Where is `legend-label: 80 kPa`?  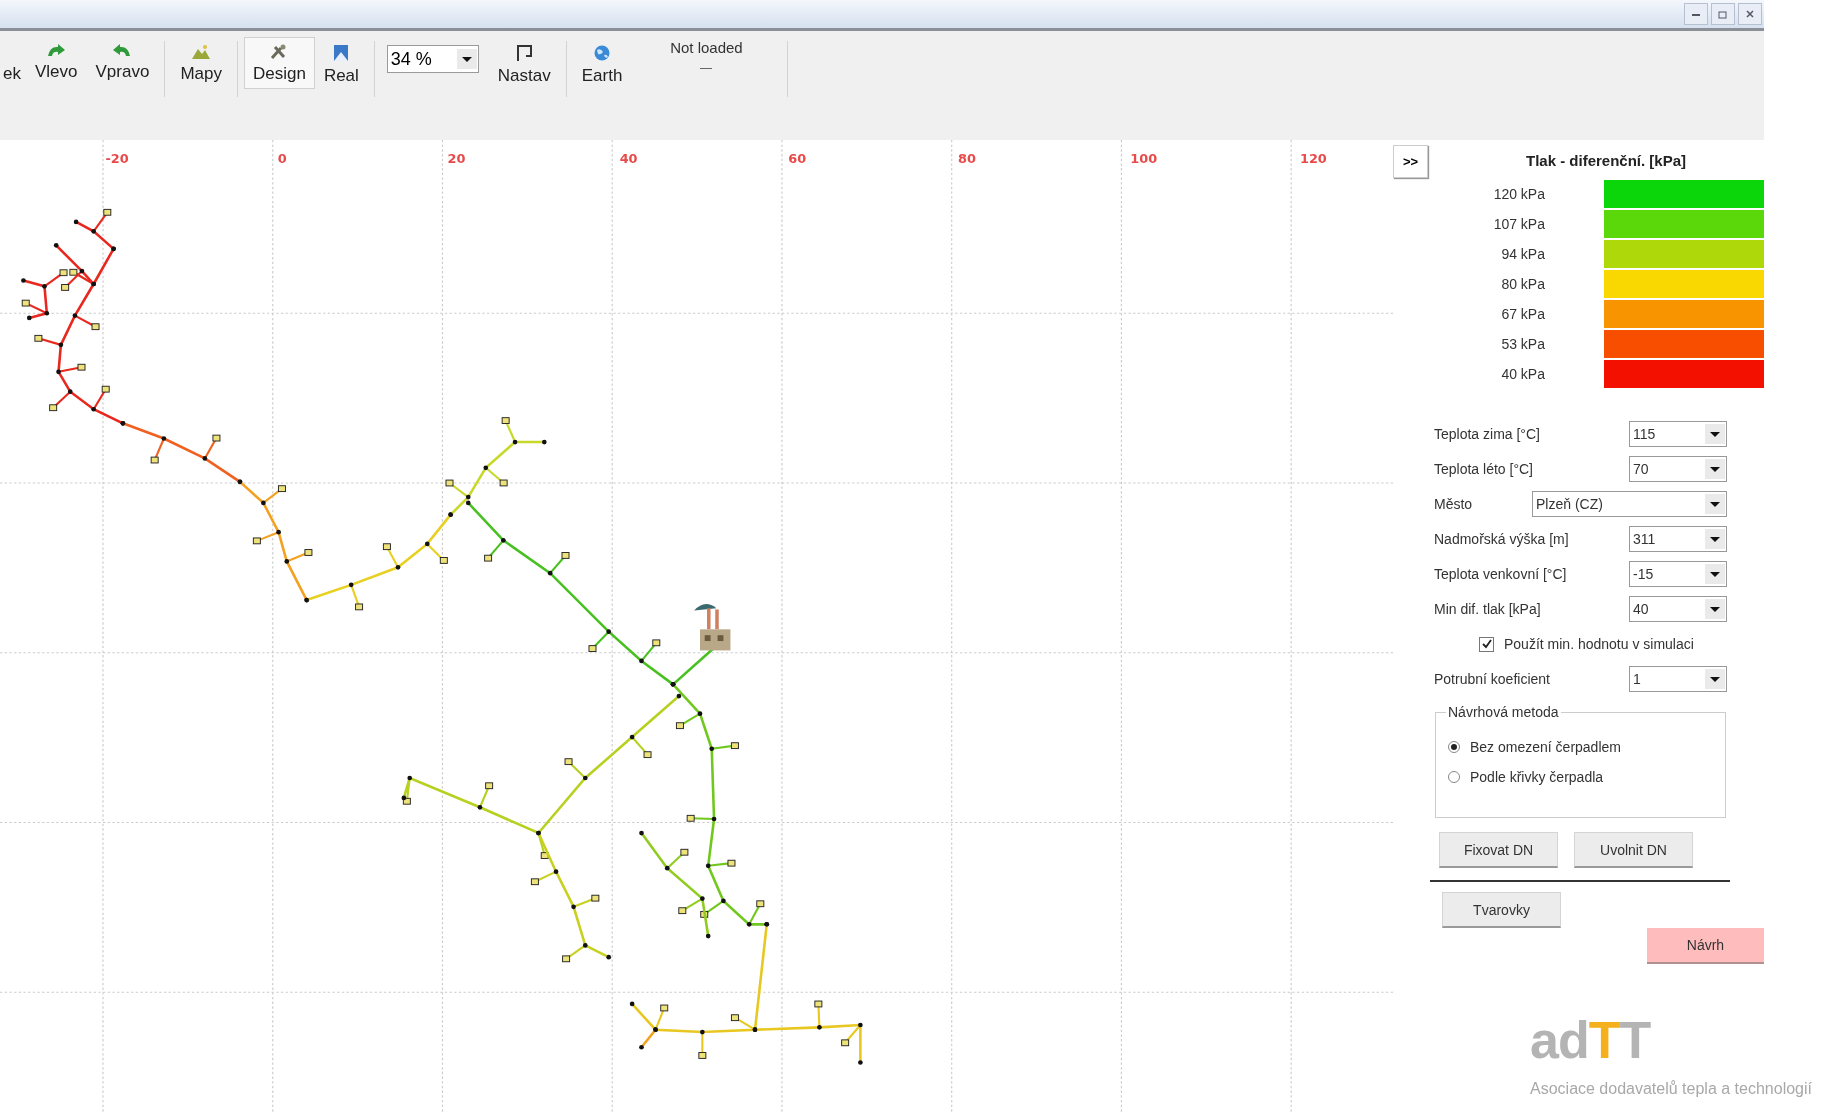
legend-label: 80 kPa is located at coordinates (1522, 284).